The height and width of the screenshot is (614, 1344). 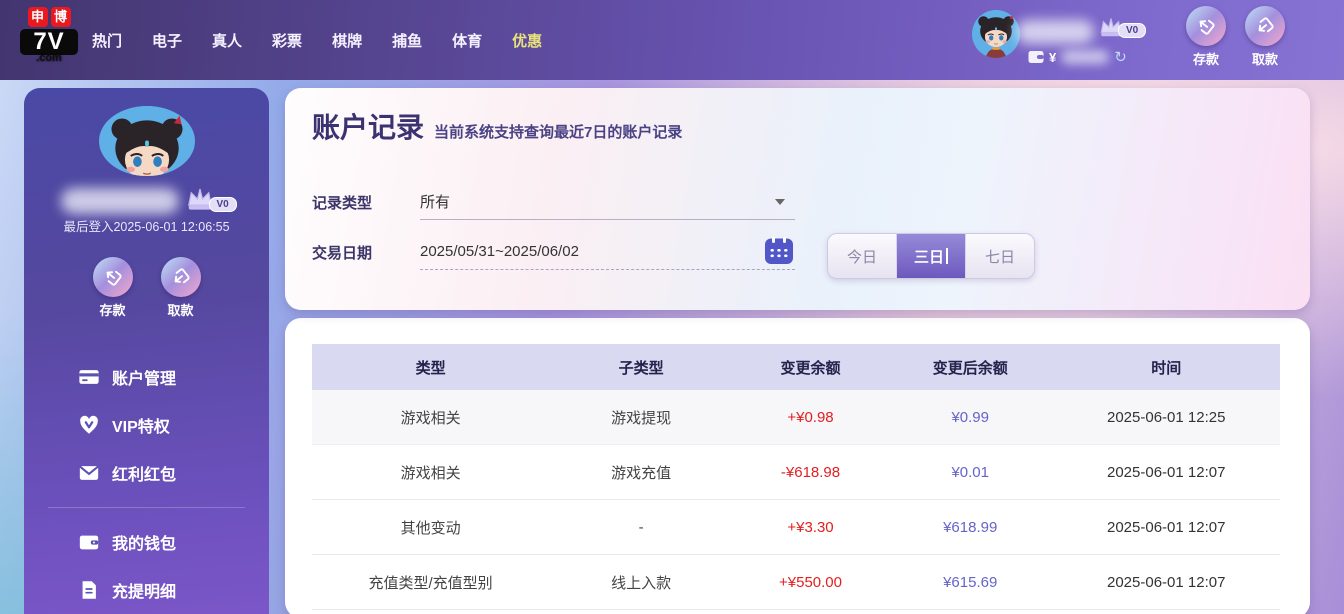 What do you see at coordinates (970, 368) in the screenshot?
I see `column-header-balance-after: 变更后余额` at bounding box center [970, 368].